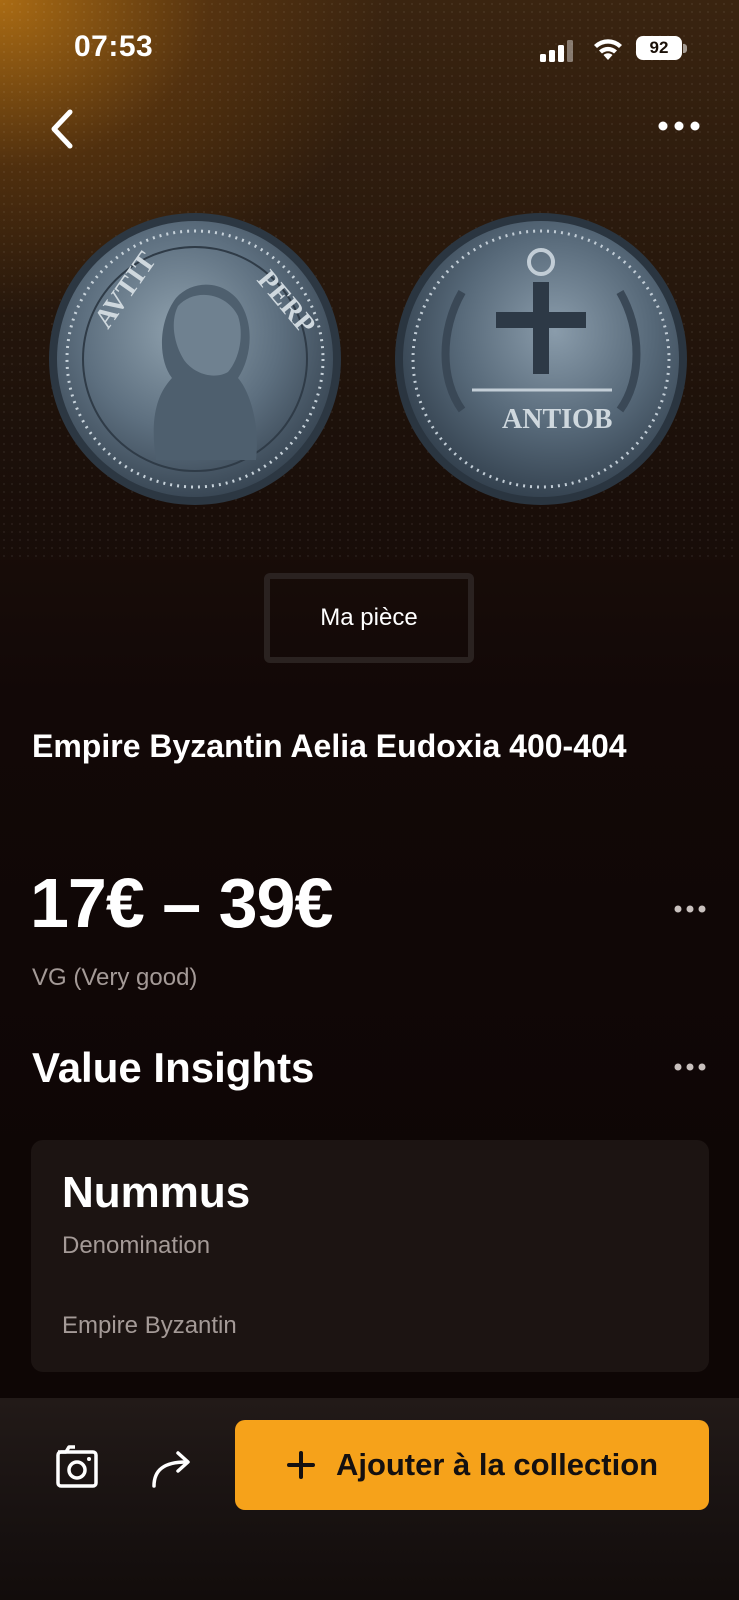 This screenshot has height=1600, width=739. I want to click on status-time: 07:53, so click(114, 46).